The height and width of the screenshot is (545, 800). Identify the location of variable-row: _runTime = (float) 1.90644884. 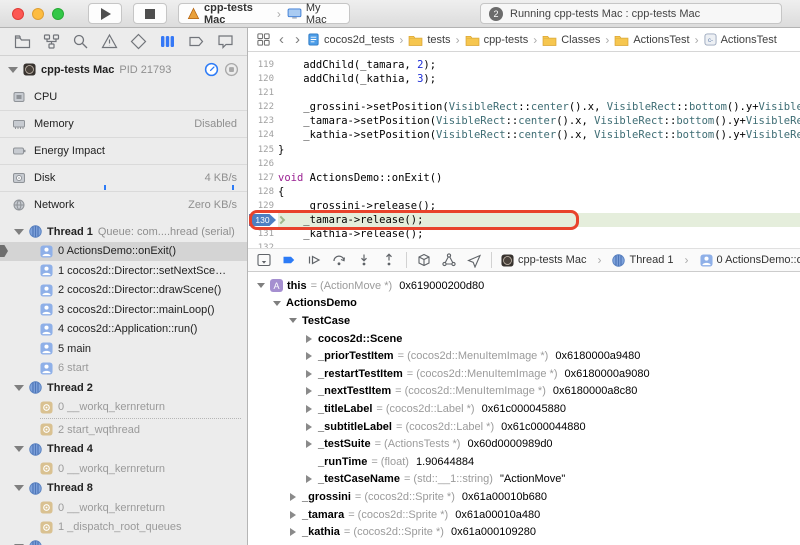
(524, 462).